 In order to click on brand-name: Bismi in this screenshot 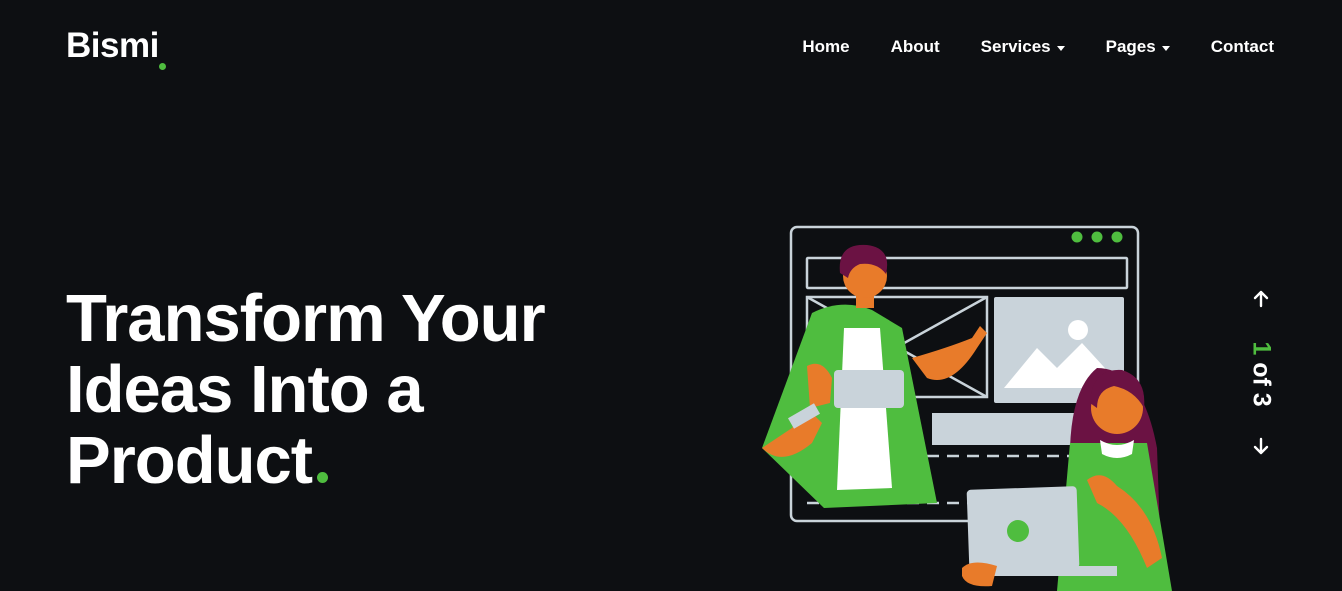, I will do `click(112, 45)`.